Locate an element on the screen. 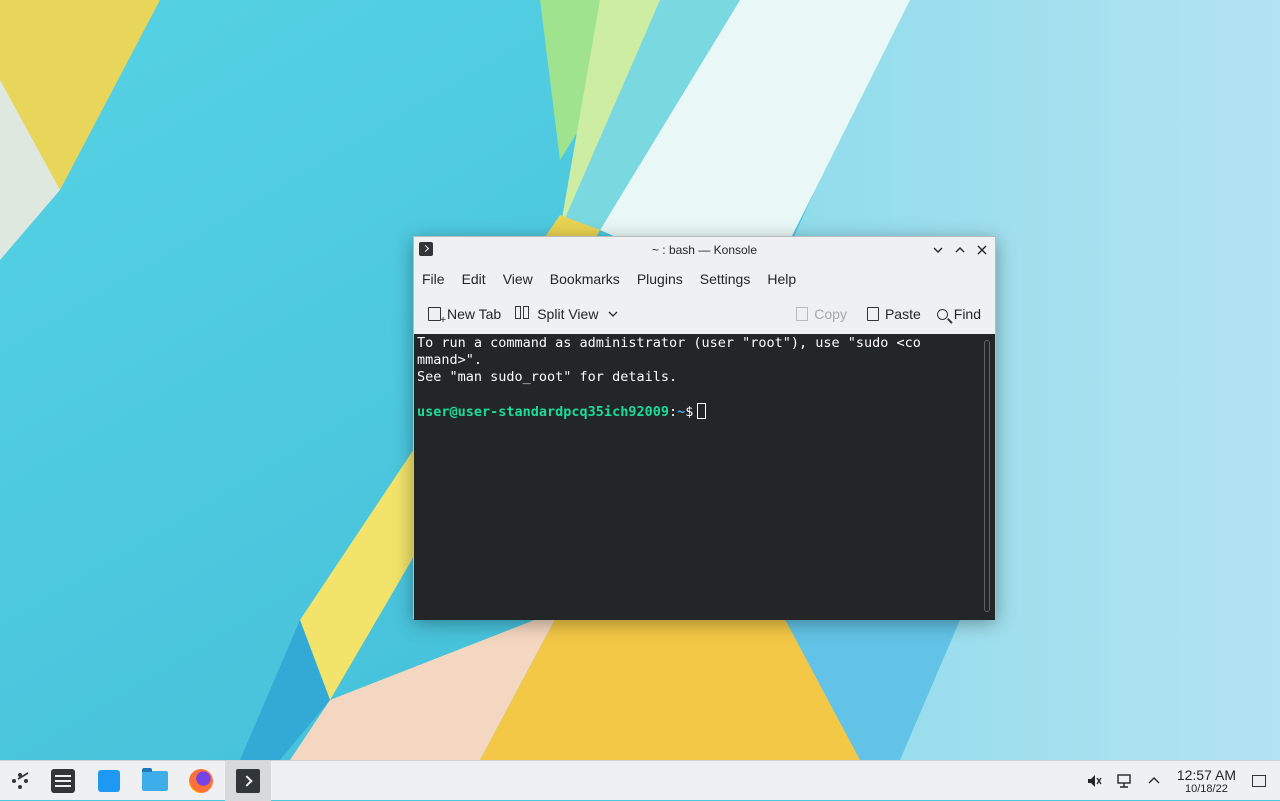 The height and width of the screenshot is (801, 1280). firefox-icon is located at coordinates (201, 781).